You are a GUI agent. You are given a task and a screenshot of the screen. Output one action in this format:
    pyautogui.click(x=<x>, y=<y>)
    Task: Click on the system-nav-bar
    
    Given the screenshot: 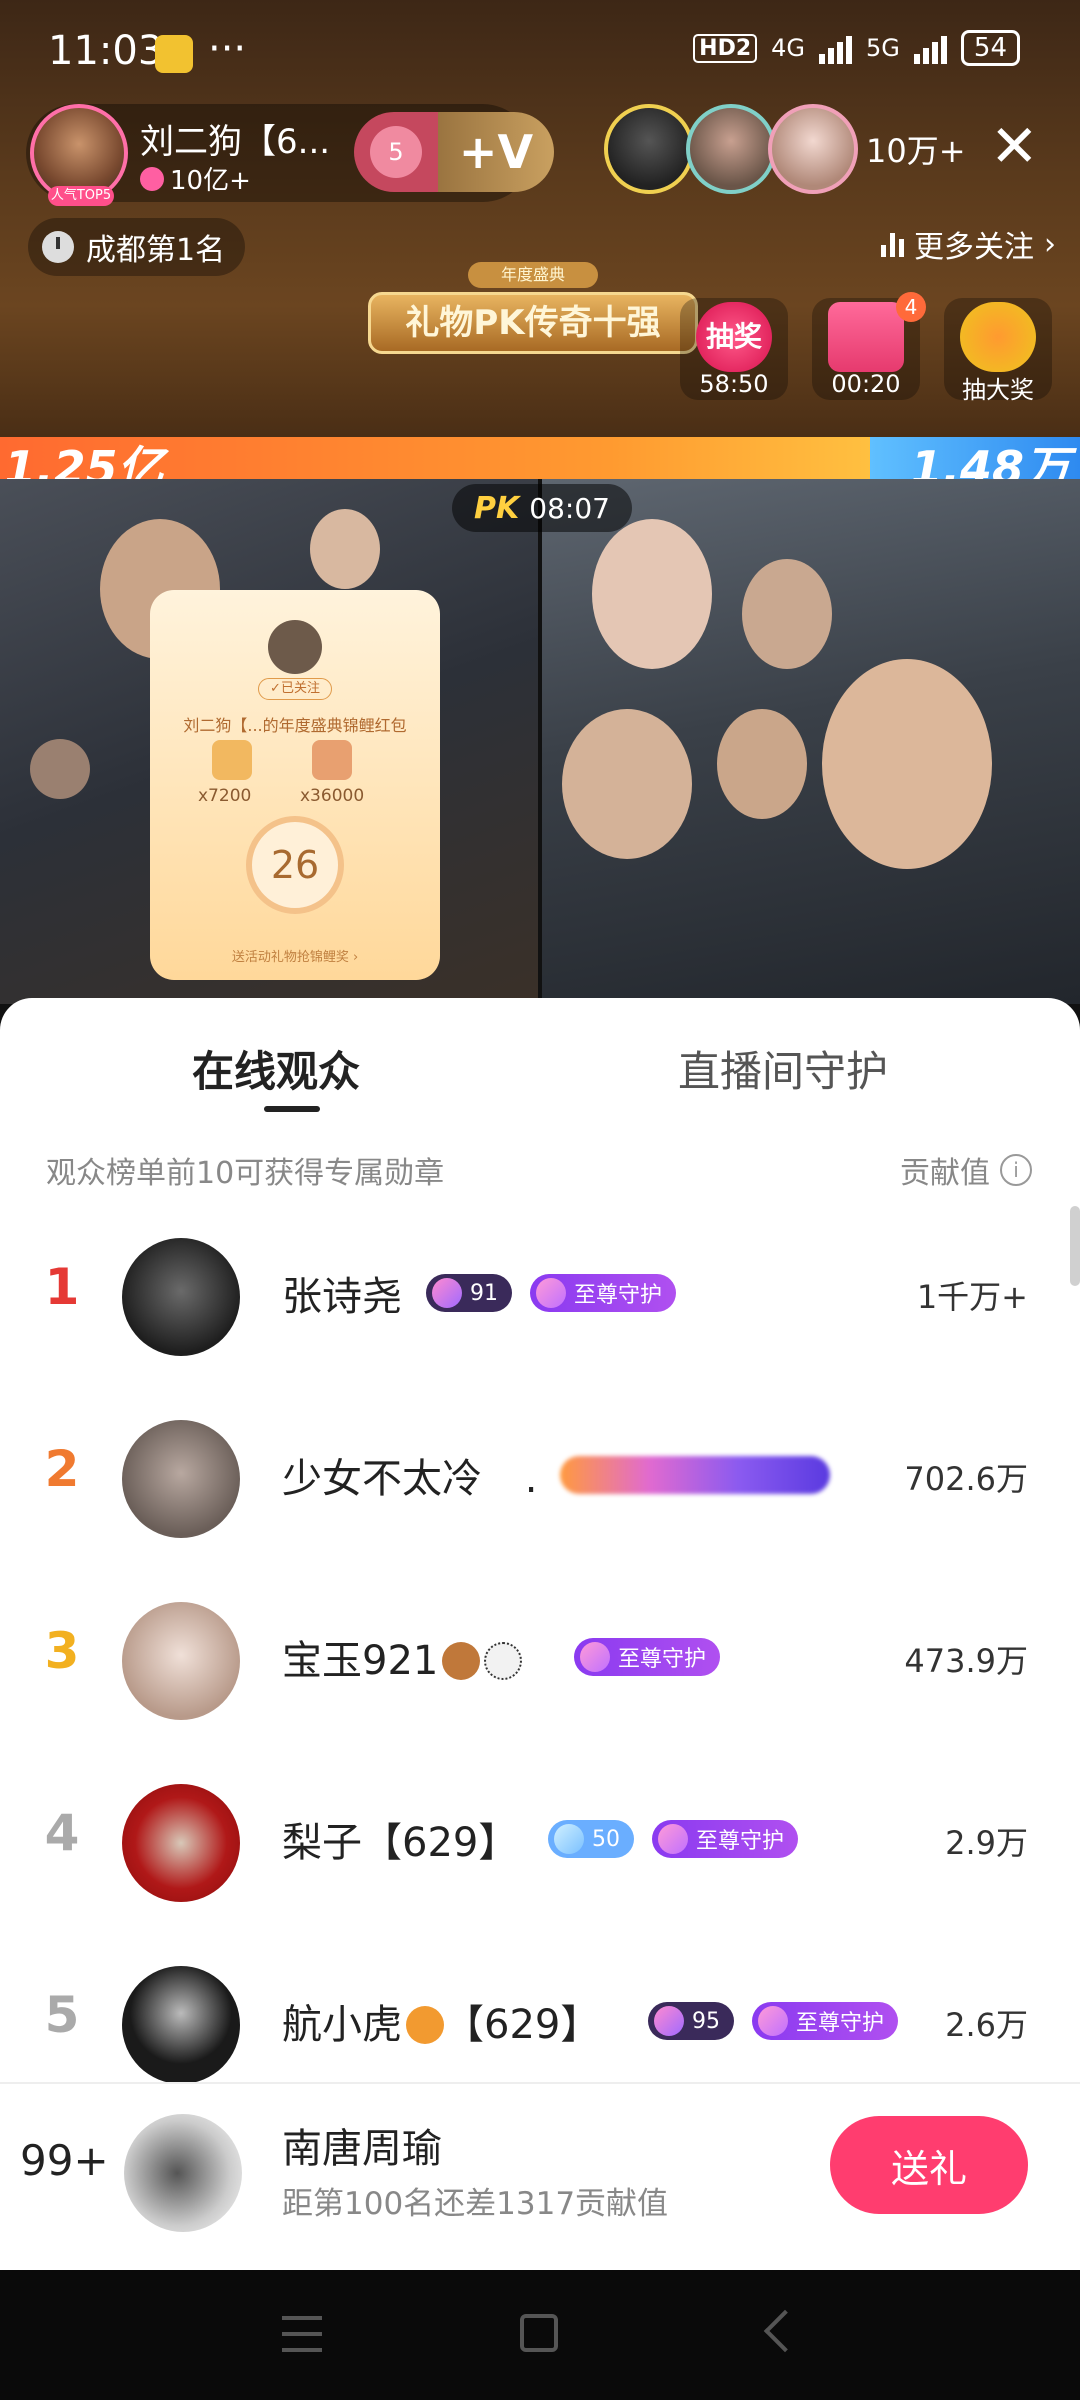 What is the action you would take?
    pyautogui.click(x=540, y=2335)
    